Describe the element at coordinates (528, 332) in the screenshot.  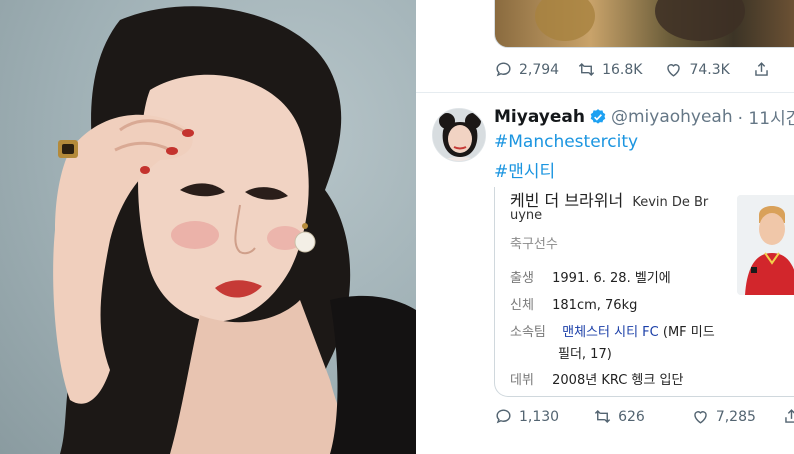
I see `row-key: 소속팀` at that location.